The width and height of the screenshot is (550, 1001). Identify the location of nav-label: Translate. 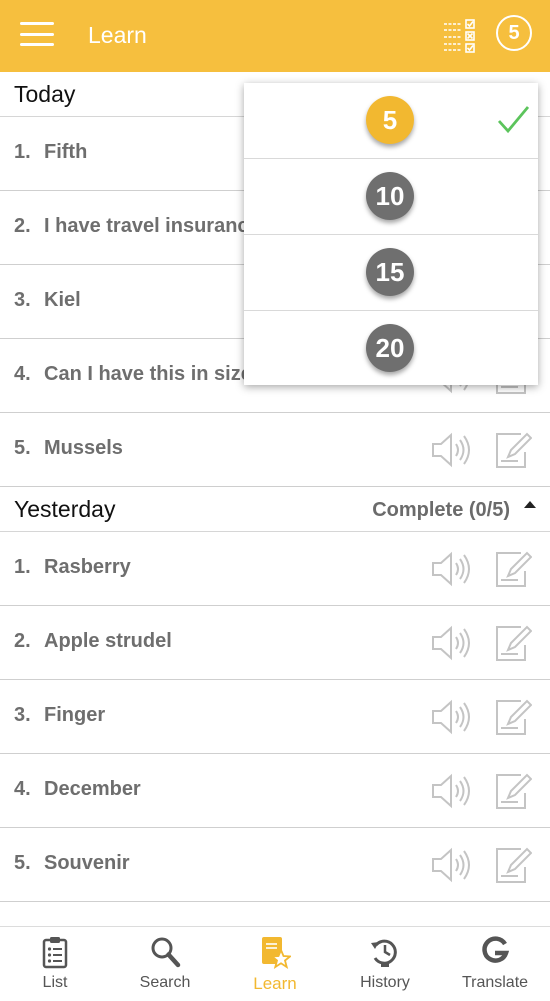
(495, 982).